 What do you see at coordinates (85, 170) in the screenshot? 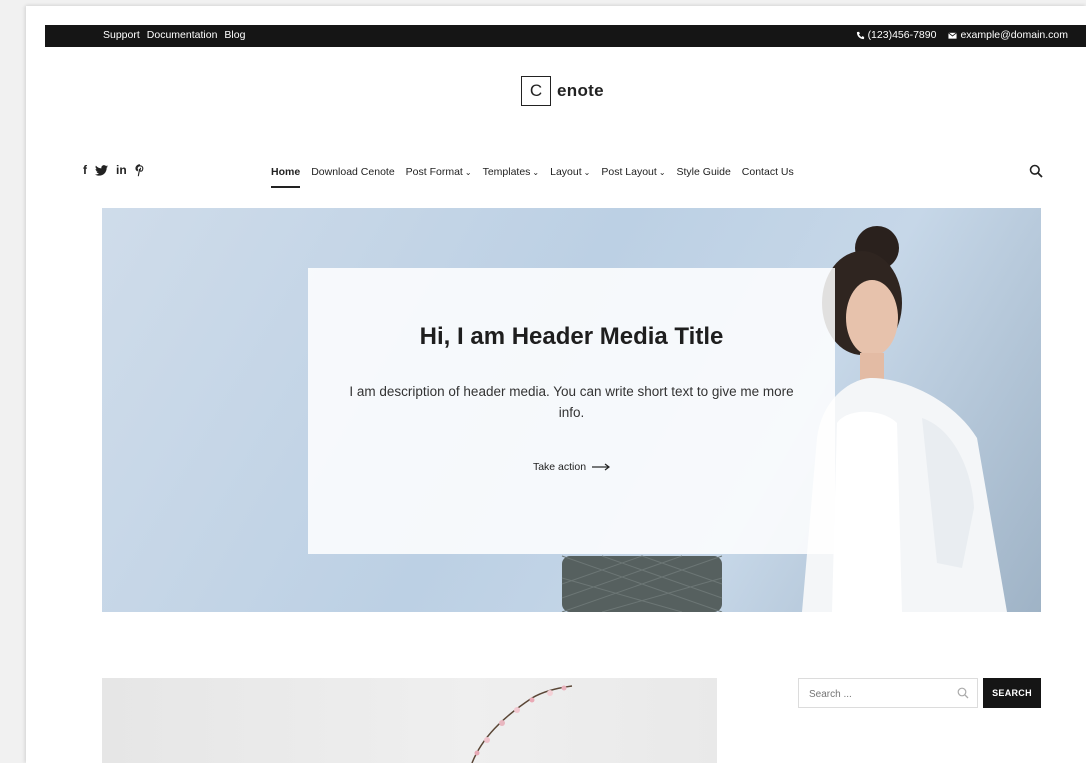
I see `facebook-icon: f` at bounding box center [85, 170].